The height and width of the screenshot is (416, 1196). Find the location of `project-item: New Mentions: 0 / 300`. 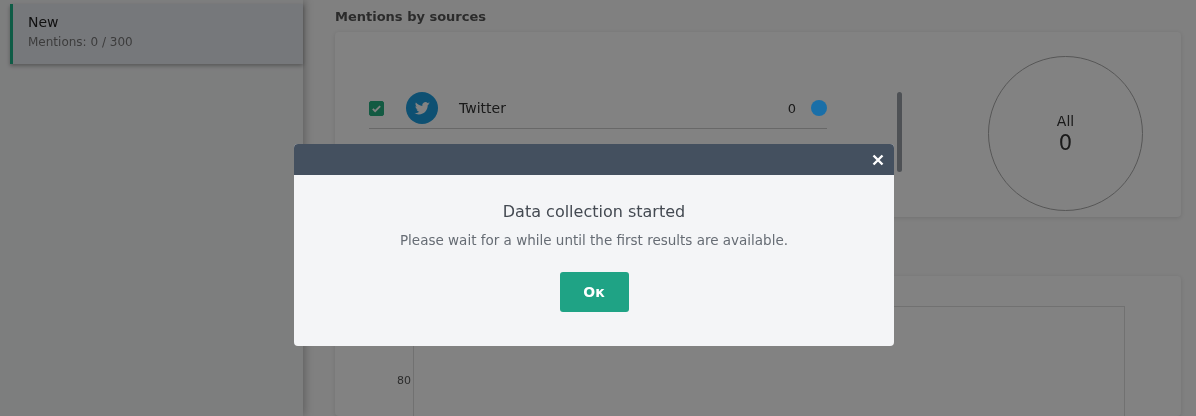

project-item: New Mentions: 0 / 300 is located at coordinates (156, 34).